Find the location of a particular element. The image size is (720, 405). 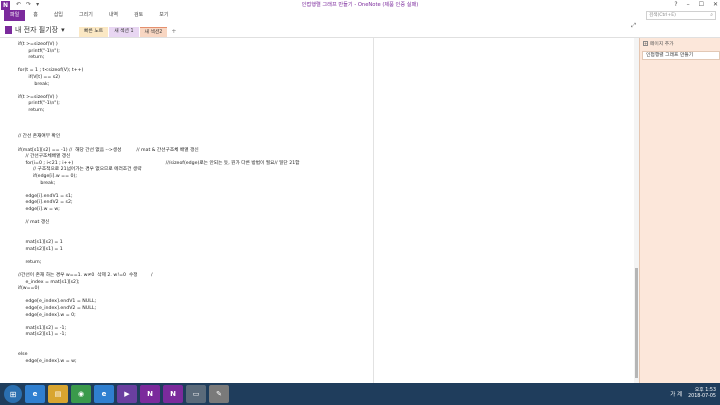

ribbon-tabs: 파일 홈 삽입 그리기 내역 검토 보기 is located at coordinates (360, 15).